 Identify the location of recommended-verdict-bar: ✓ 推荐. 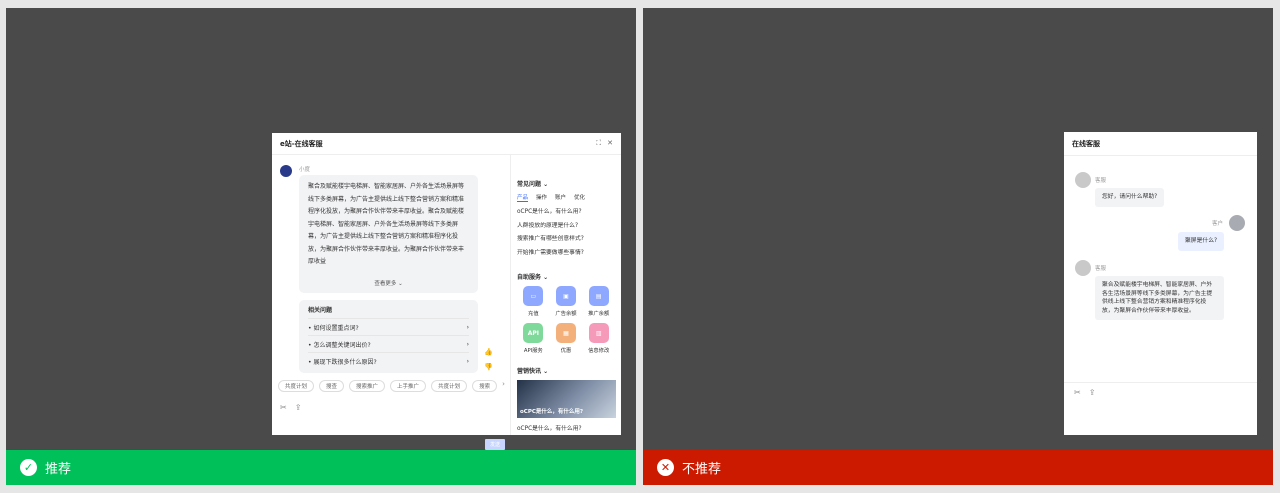
(321, 467).